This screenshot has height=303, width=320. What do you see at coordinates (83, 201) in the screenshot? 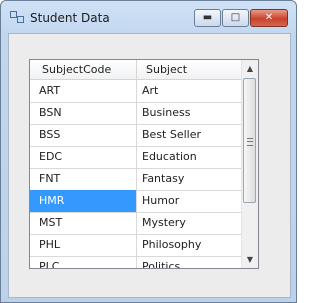
I see `cell-subjectcode: HMR` at bounding box center [83, 201].